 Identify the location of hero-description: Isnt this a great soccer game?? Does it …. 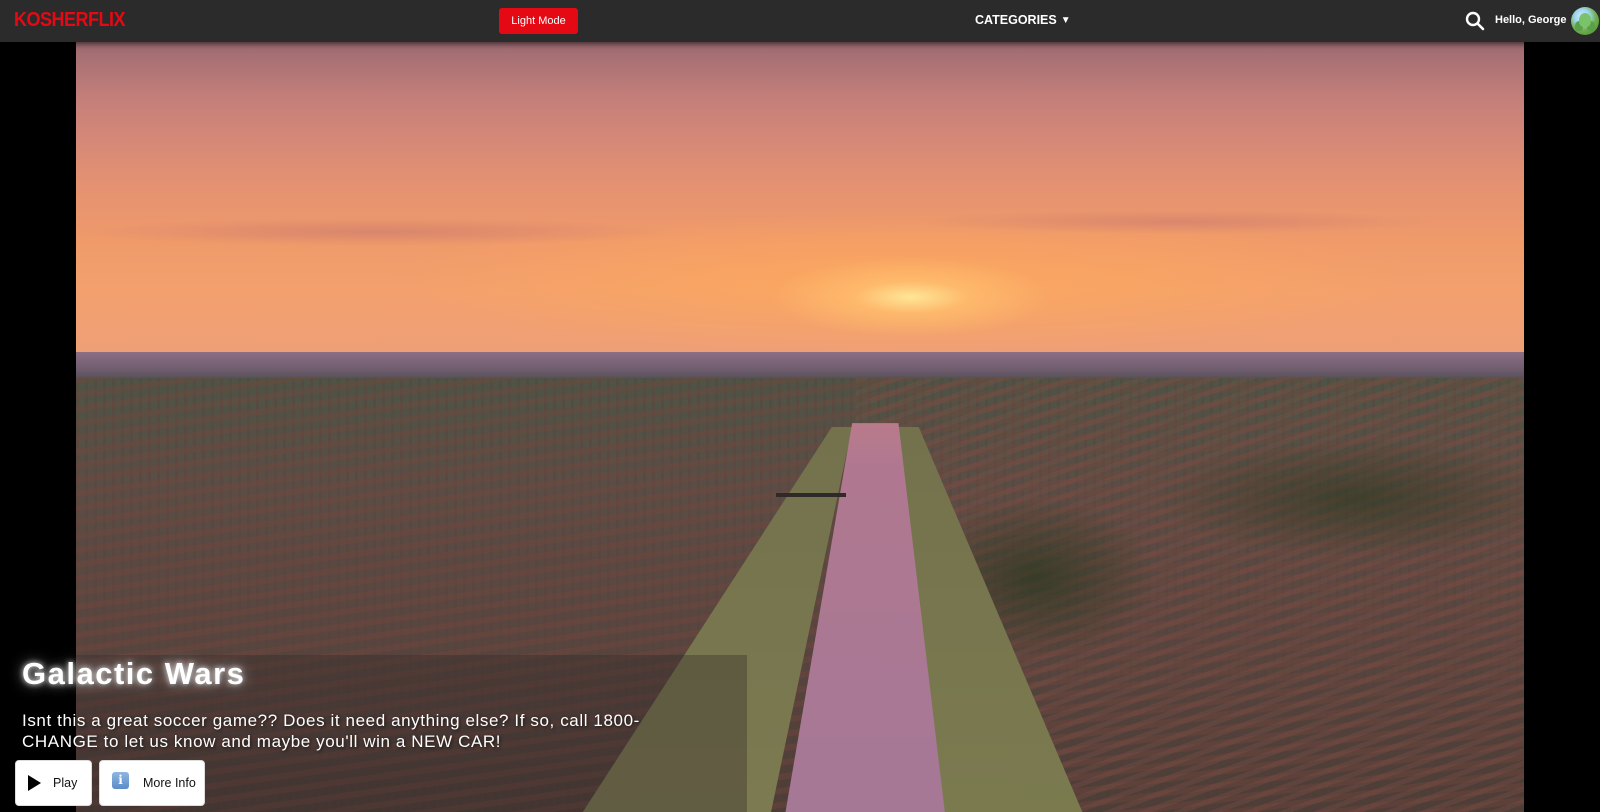
(331, 731).